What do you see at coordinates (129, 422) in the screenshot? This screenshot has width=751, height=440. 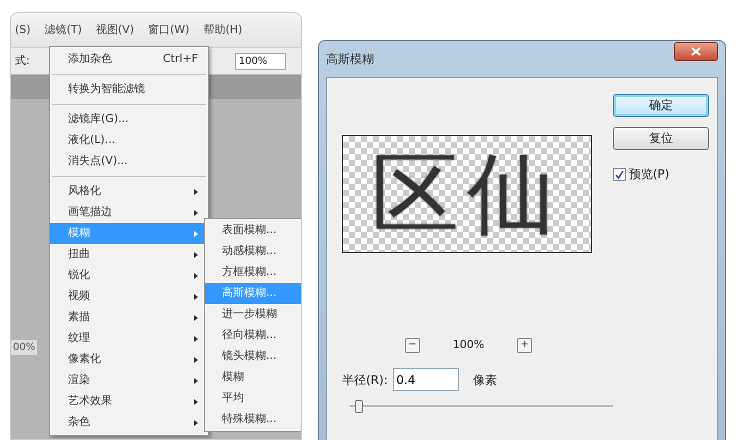 I see `menu-item: 杂色` at bounding box center [129, 422].